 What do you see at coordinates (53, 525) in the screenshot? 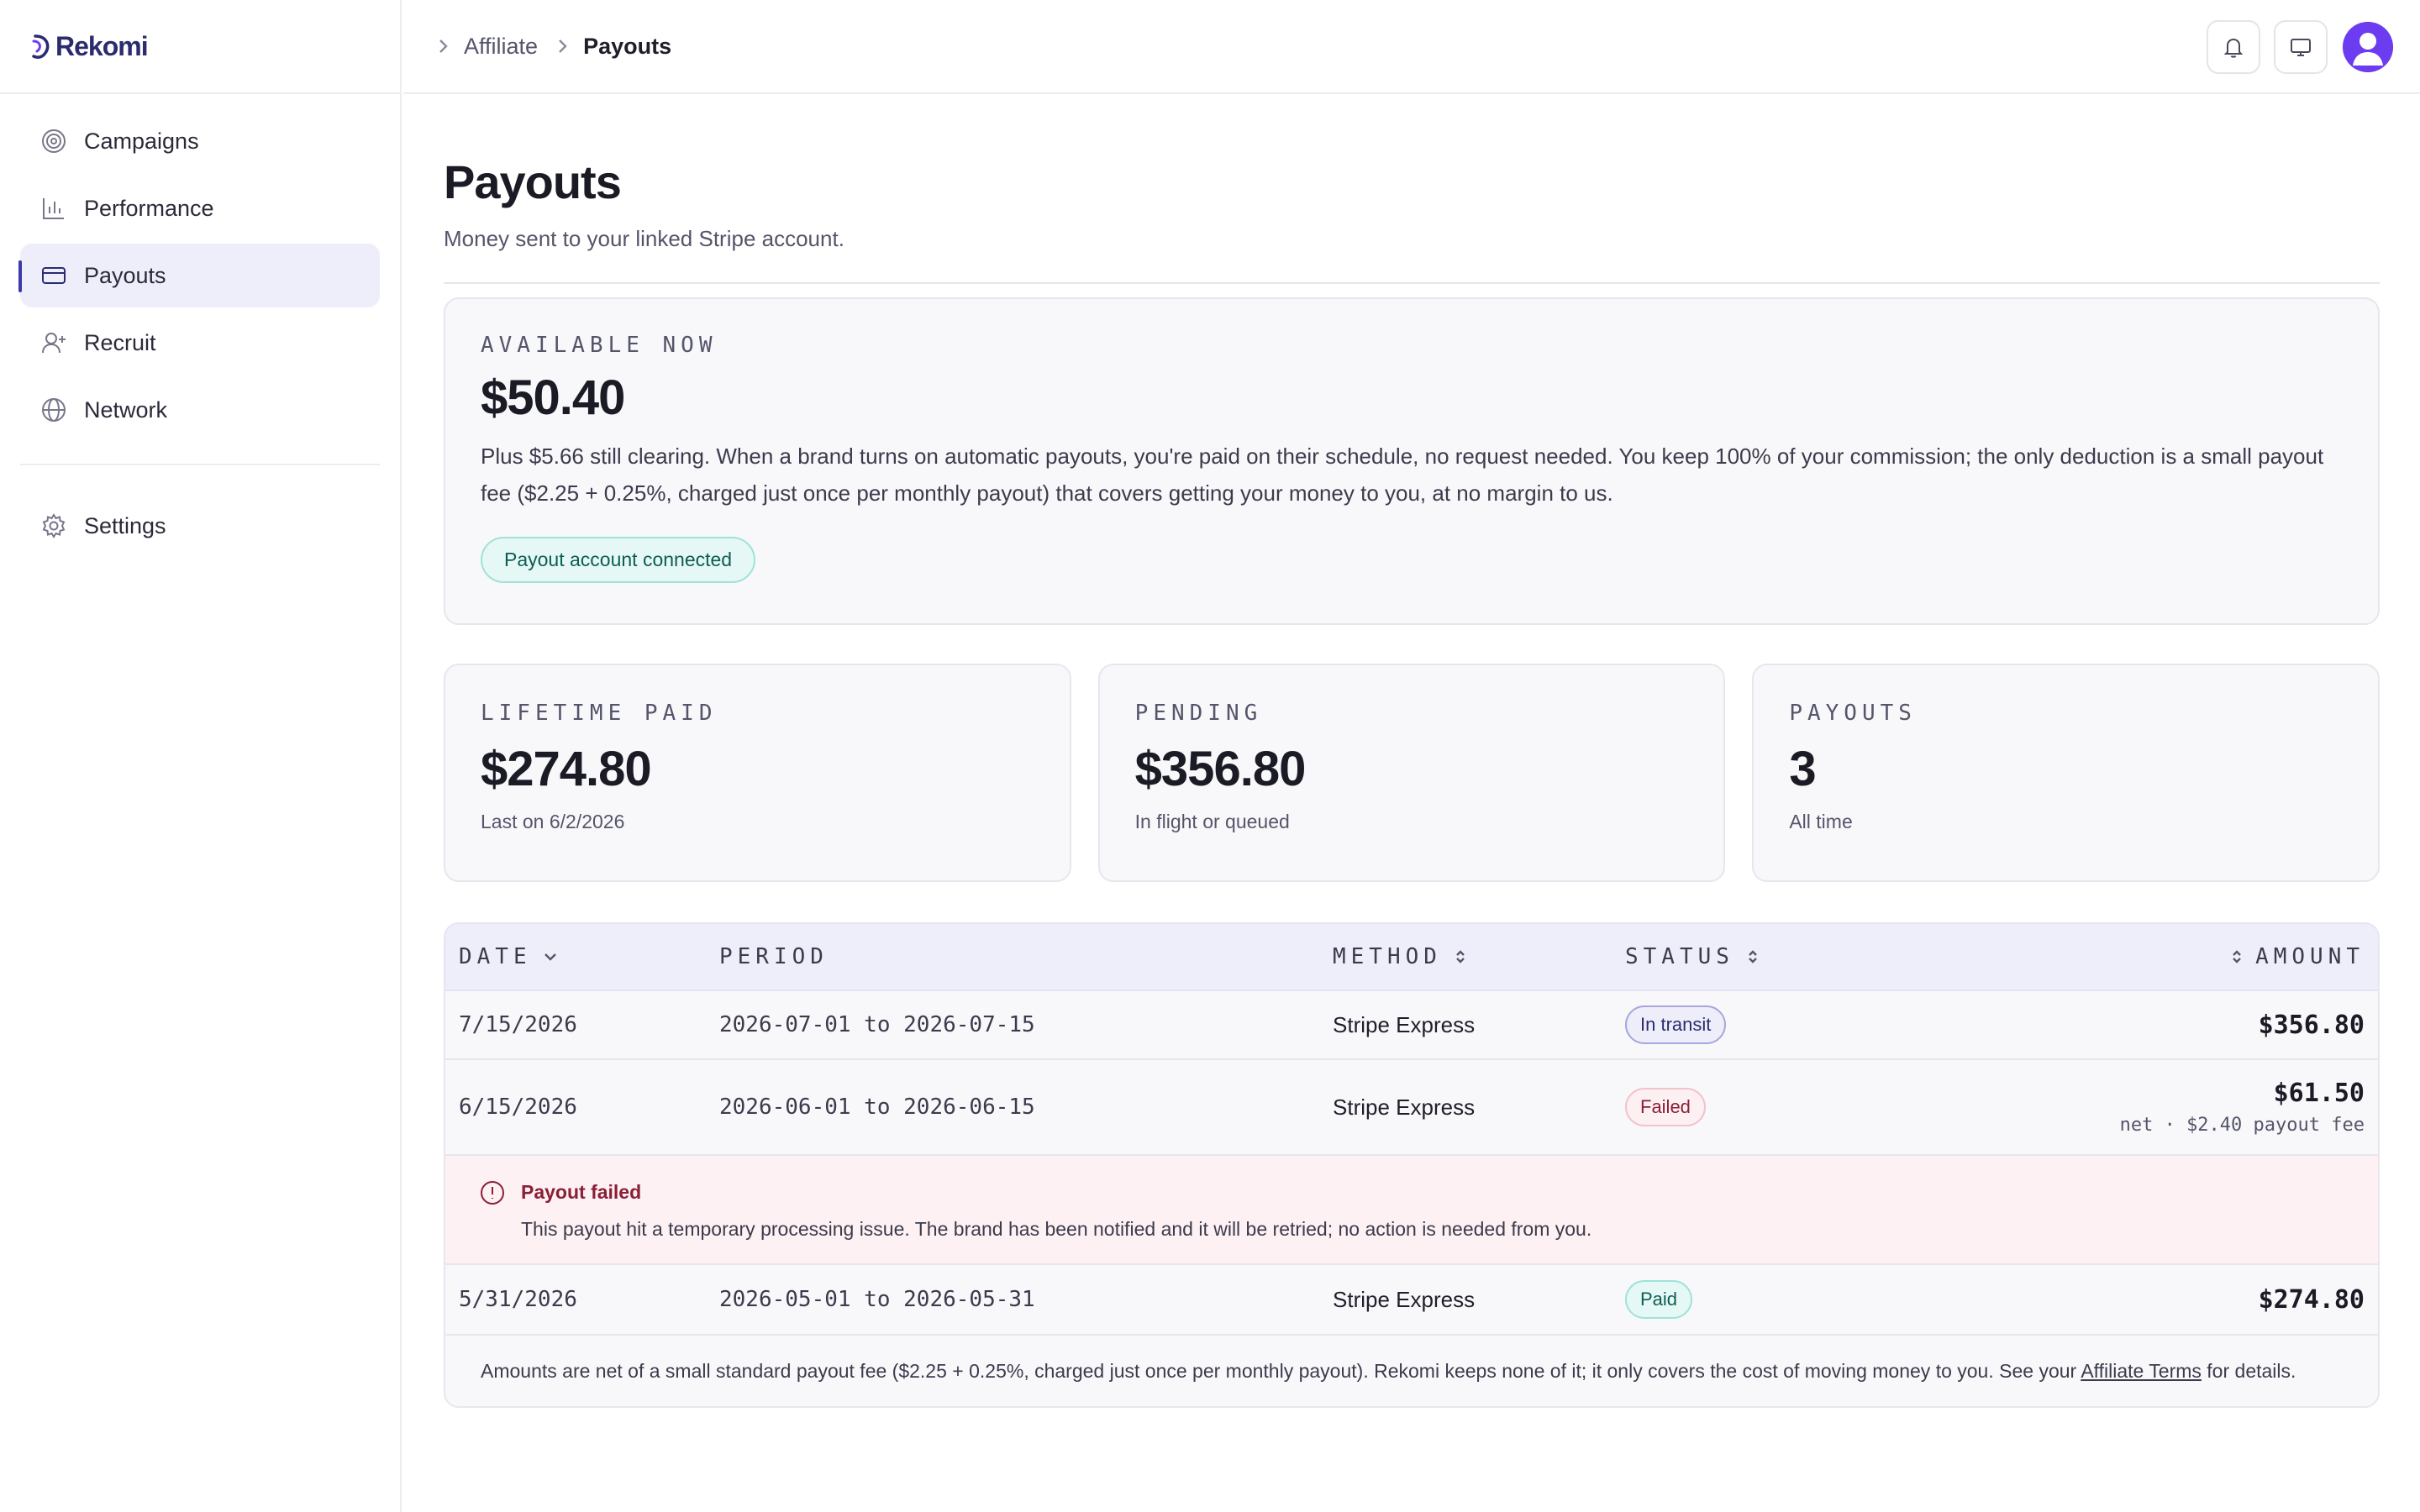
I see `gear-icon` at bounding box center [53, 525].